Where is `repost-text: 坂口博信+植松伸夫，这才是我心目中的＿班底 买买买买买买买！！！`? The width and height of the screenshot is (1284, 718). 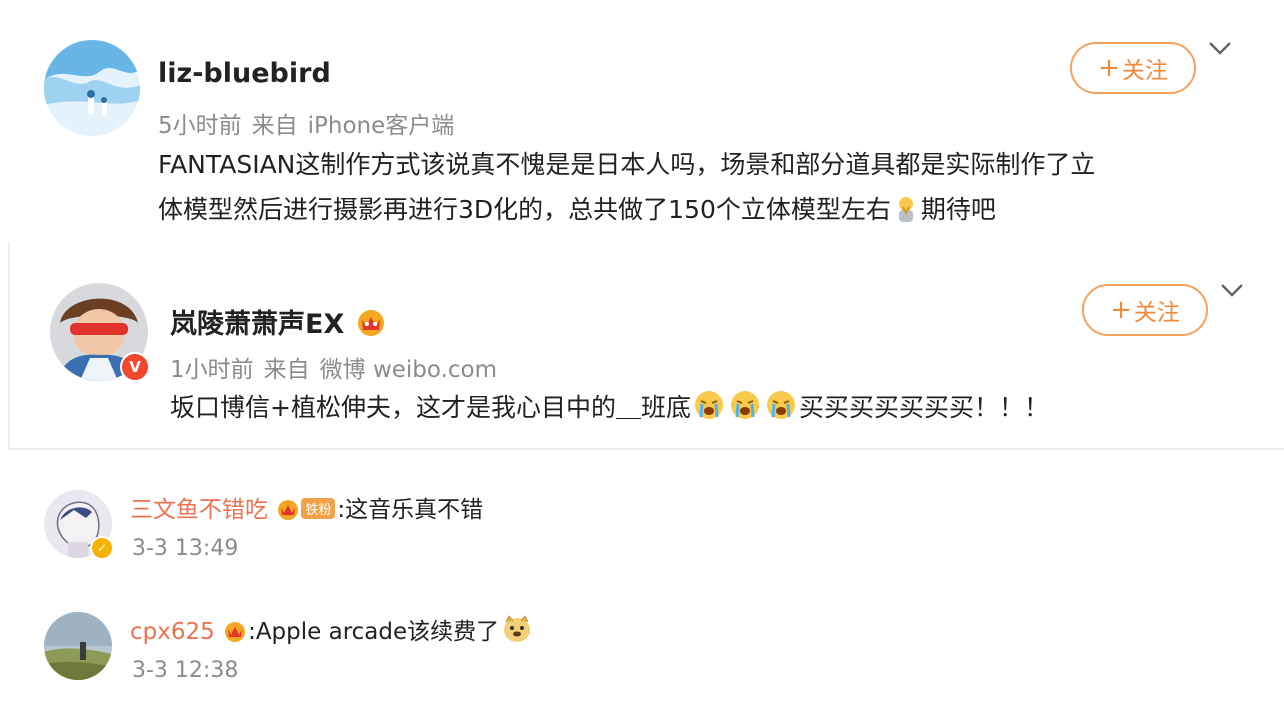
repost-text: 坂口博信+植松伸夫，这才是我心目中的＿班底 买买买买买买买！！！ is located at coordinates (609, 410).